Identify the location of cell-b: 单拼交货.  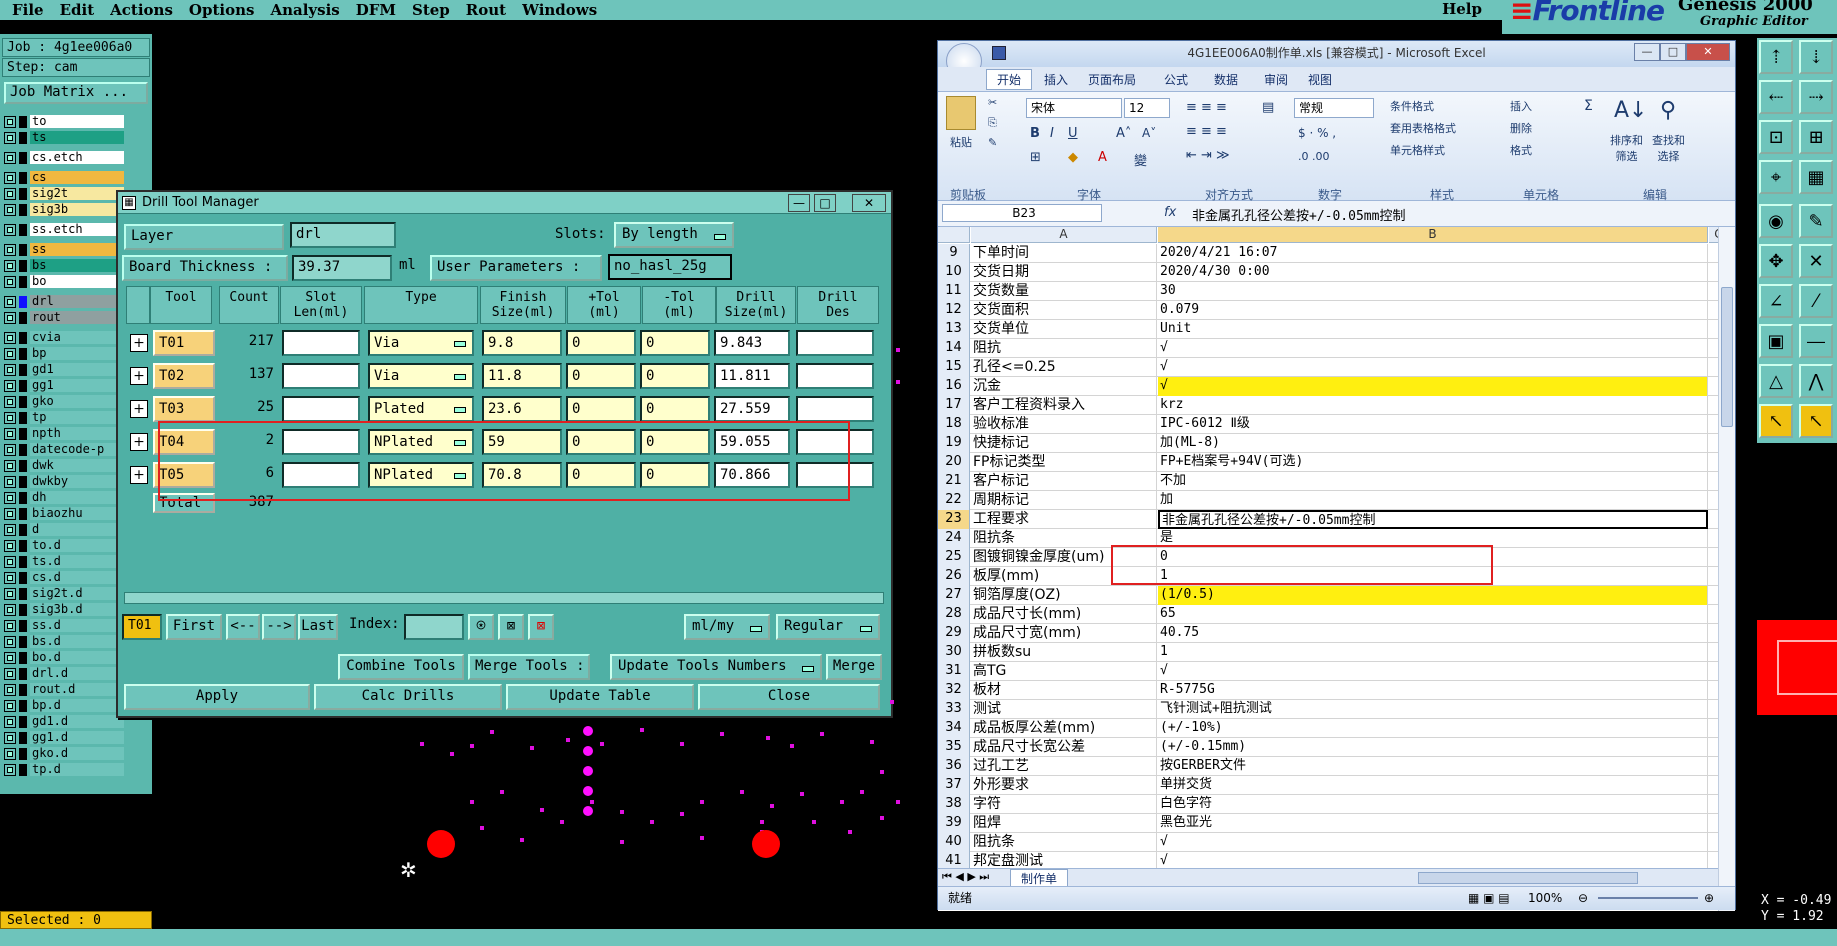
(1433, 785).